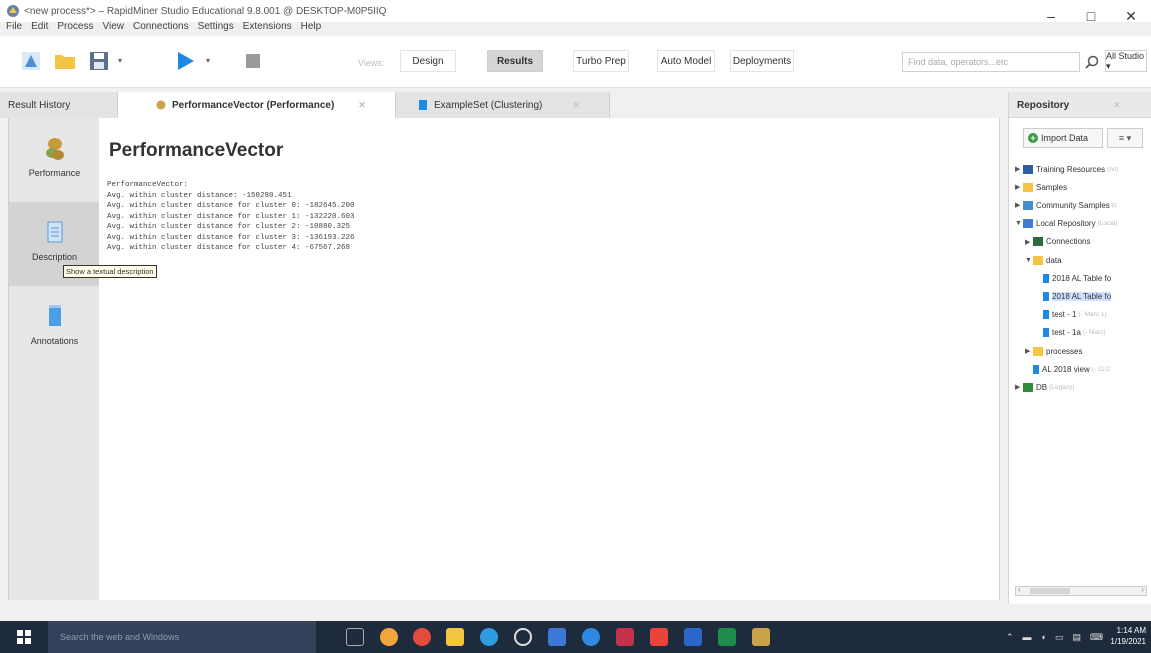 This screenshot has height=653, width=1151. Describe the element at coordinates (257, 105) in the screenshot. I see `tab-performance-vector: PerformanceVector (Performance) ✕` at that location.